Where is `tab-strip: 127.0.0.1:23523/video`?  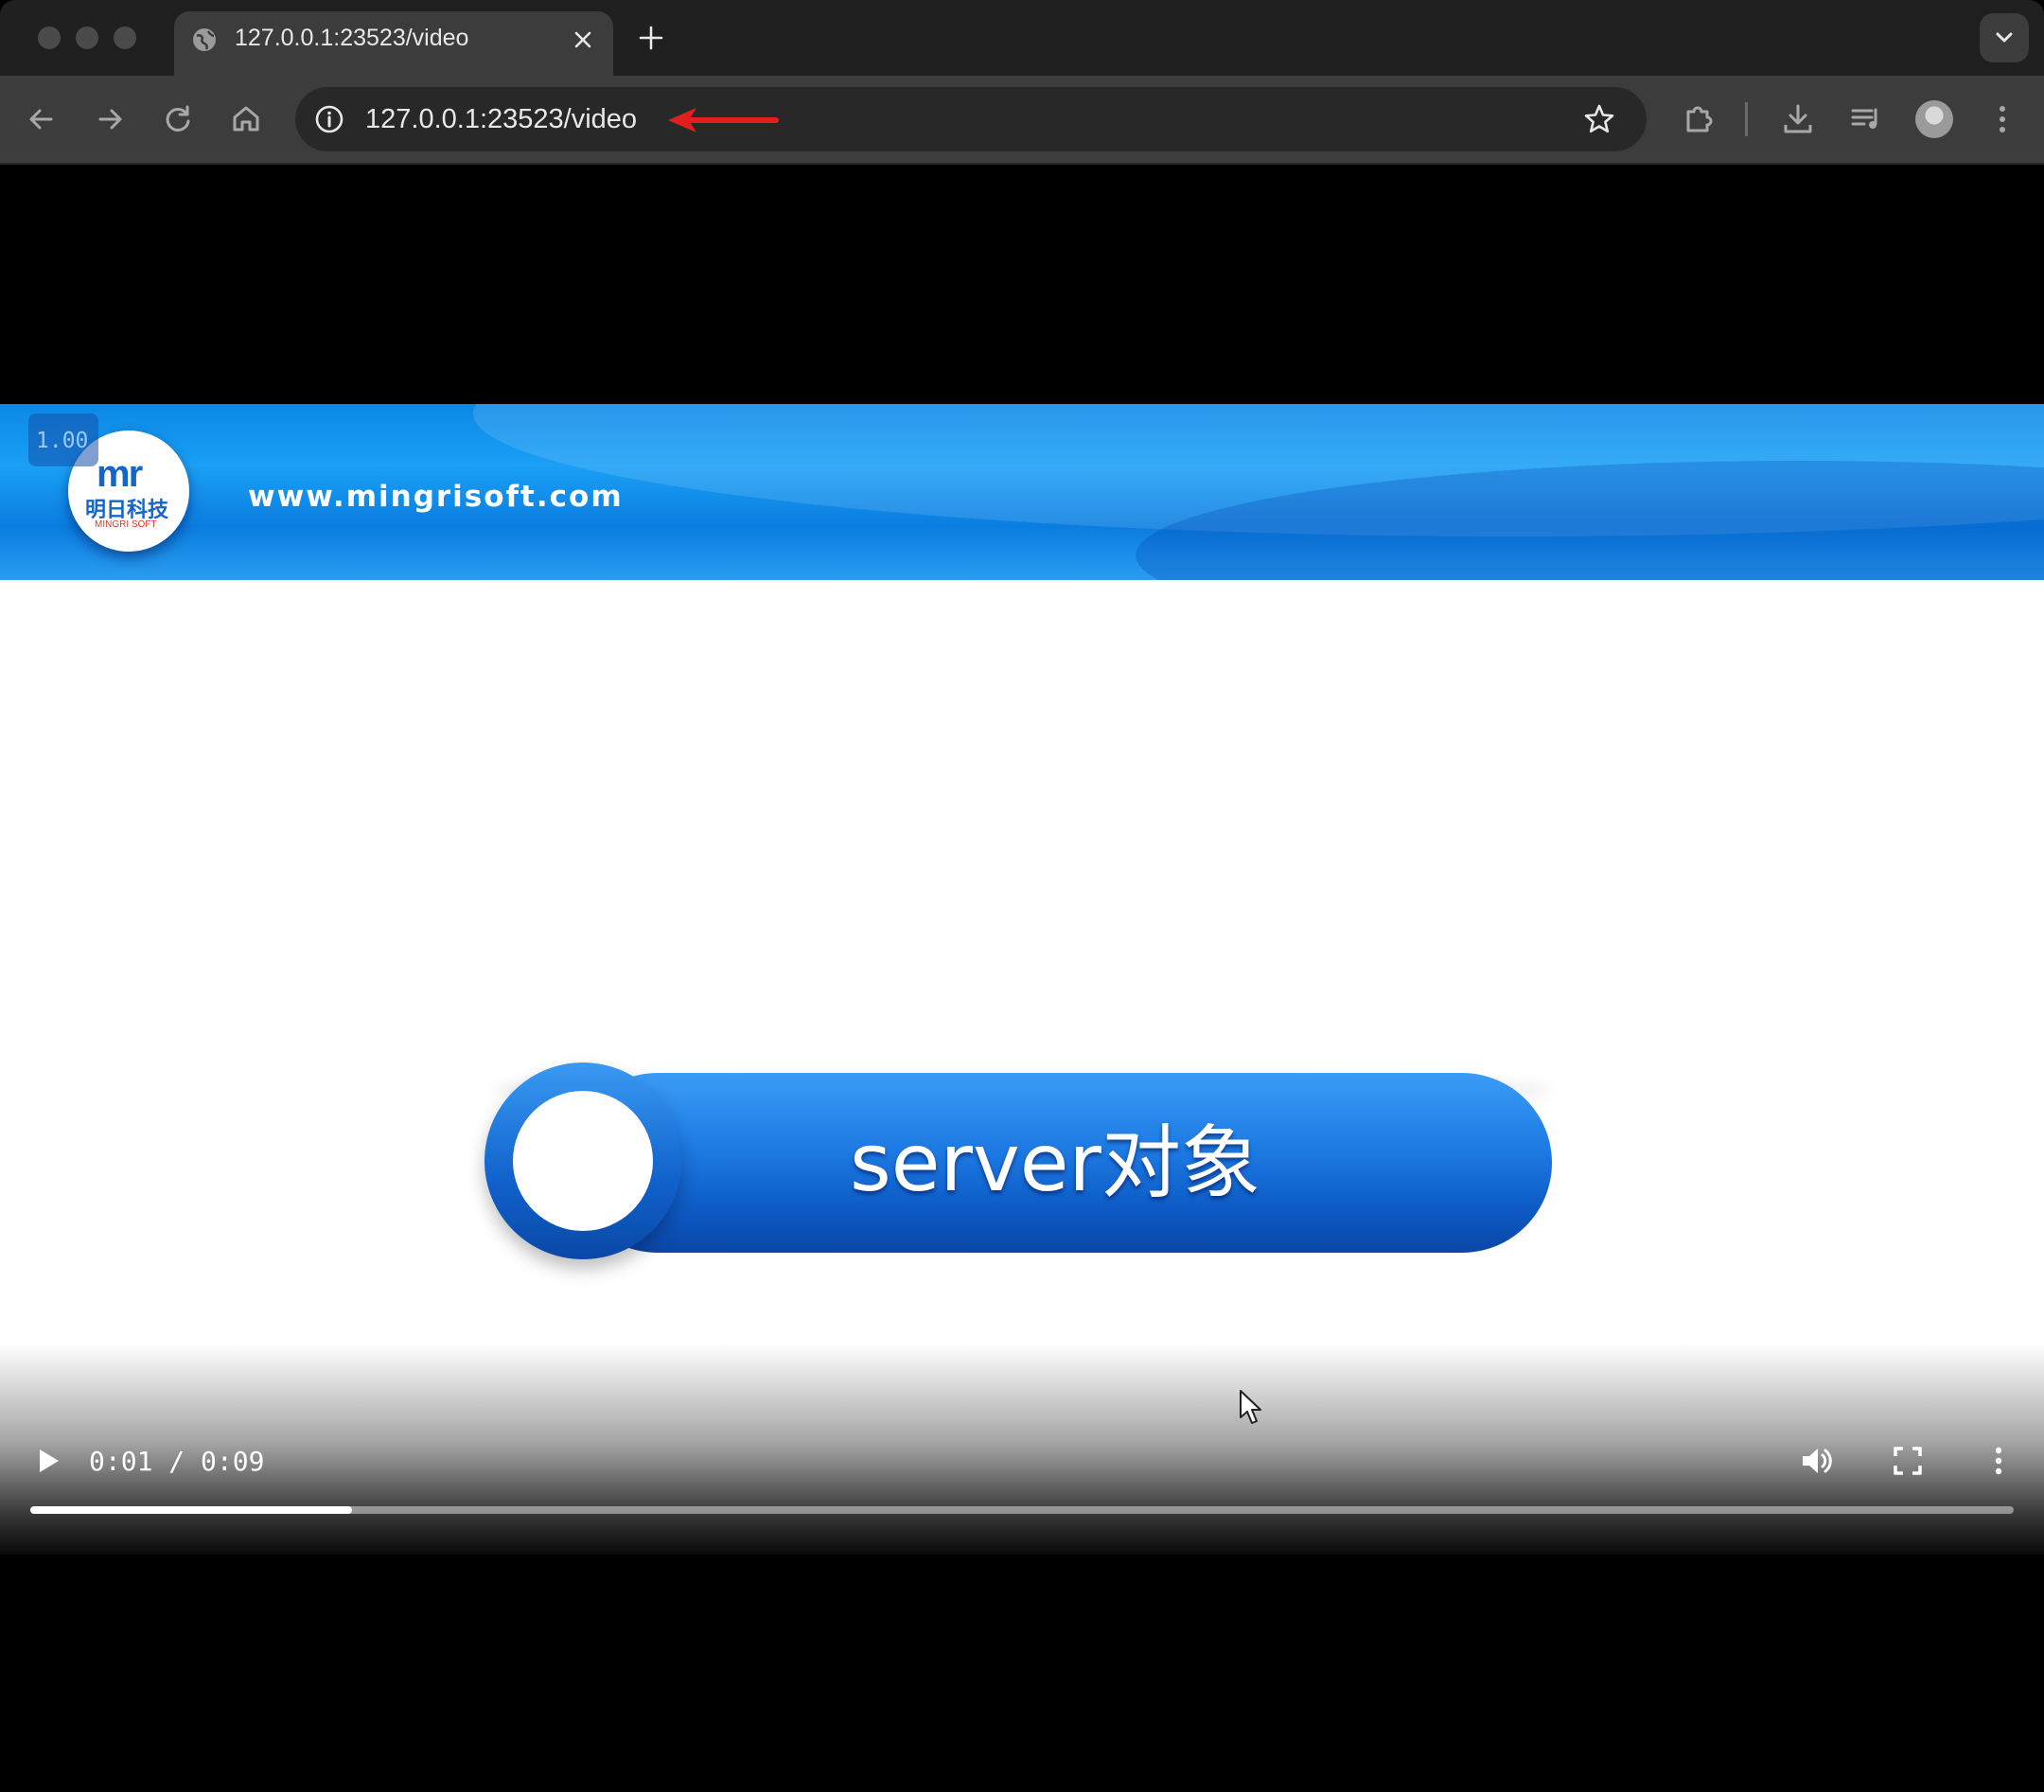 tab-strip: 127.0.0.1:23523/video is located at coordinates (1022, 38).